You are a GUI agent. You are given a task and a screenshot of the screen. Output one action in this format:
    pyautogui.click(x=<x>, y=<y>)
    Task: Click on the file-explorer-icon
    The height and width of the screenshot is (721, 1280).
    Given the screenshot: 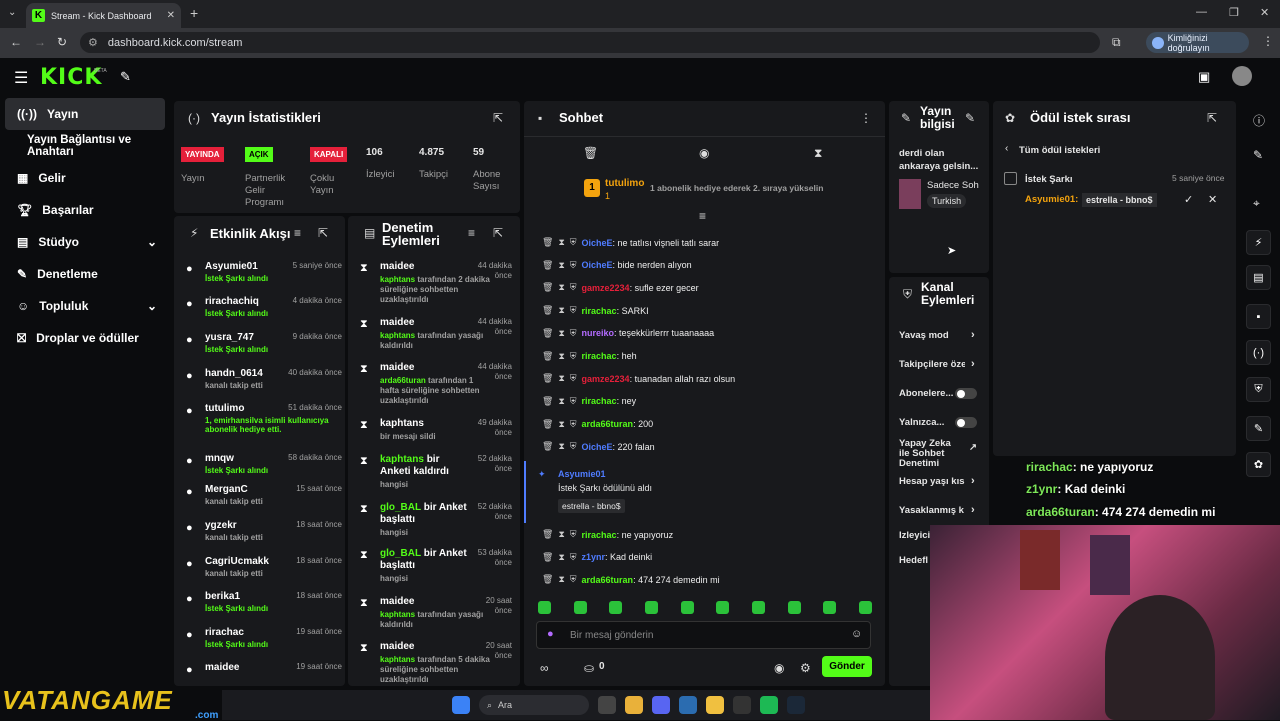 What is the action you would take?
    pyautogui.click(x=715, y=705)
    